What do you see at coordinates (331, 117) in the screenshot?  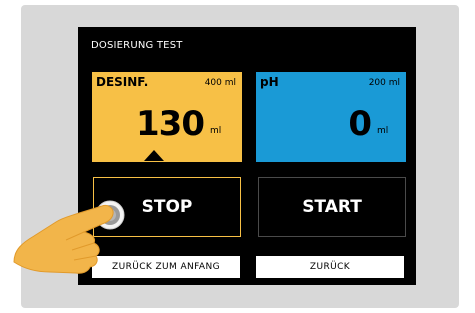 I see `ph-panel: pH 200 ml 0 ml` at bounding box center [331, 117].